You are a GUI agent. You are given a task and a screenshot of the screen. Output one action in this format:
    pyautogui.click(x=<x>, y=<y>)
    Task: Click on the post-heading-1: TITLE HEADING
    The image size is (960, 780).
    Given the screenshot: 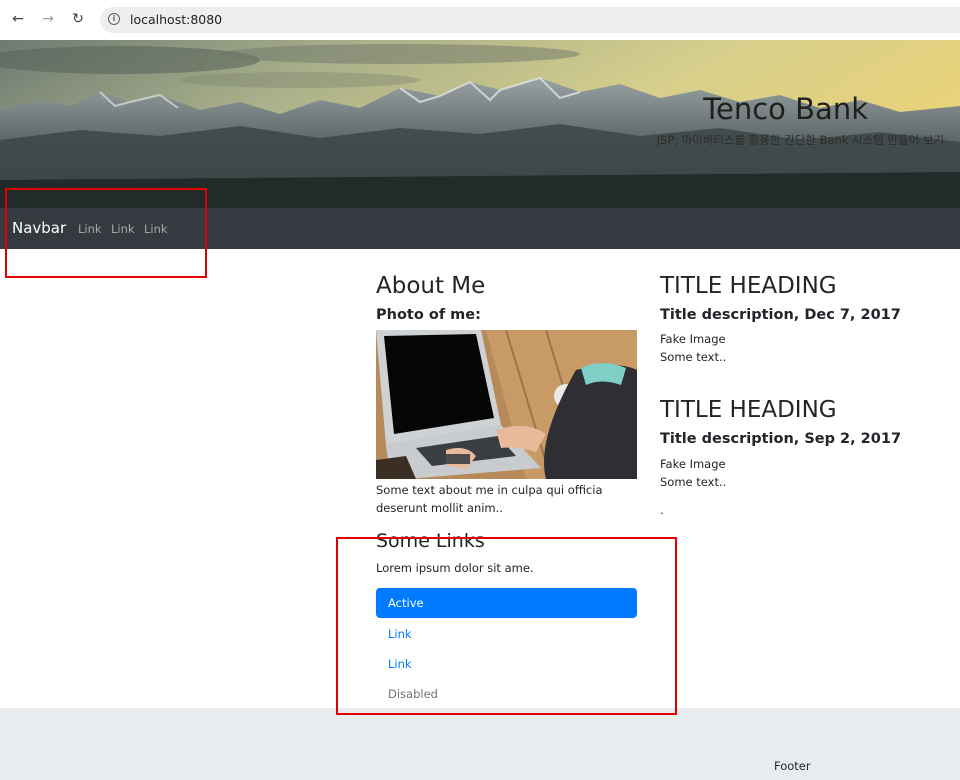 What is the action you would take?
    pyautogui.click(x=748, y=286)
    